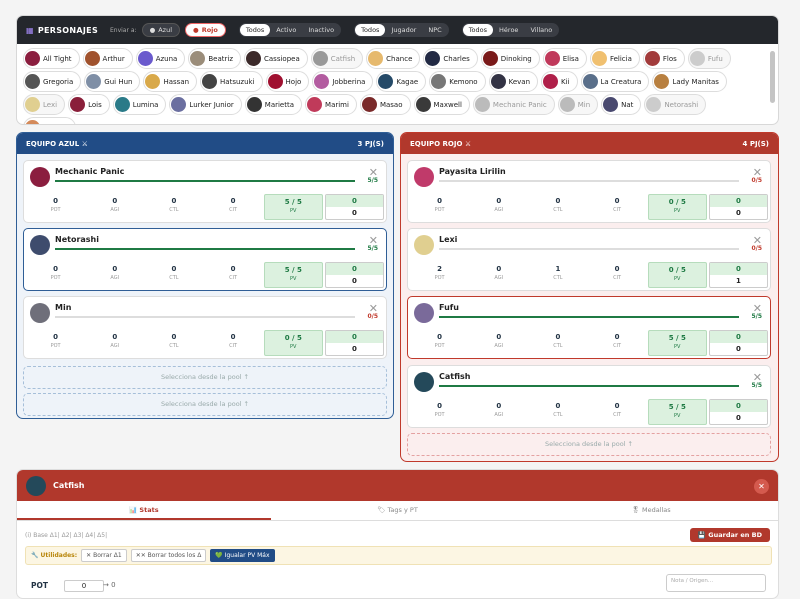 The width and height of the screenshot is (800, 599). What do you see at coordinates (393, 58) in the screenshot?
I see `character-chip: Chance` at bounding box center [393, 58].